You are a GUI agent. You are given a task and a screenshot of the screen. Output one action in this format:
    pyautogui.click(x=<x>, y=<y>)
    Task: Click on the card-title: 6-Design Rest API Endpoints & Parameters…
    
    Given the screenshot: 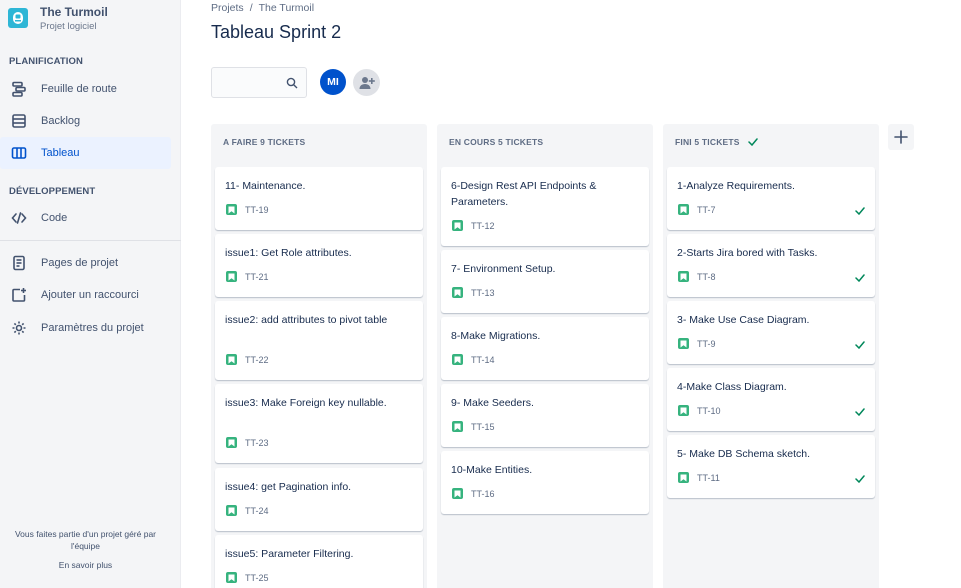 What is the action you would take?
    pyautogui.click(x=524, y=194)
    